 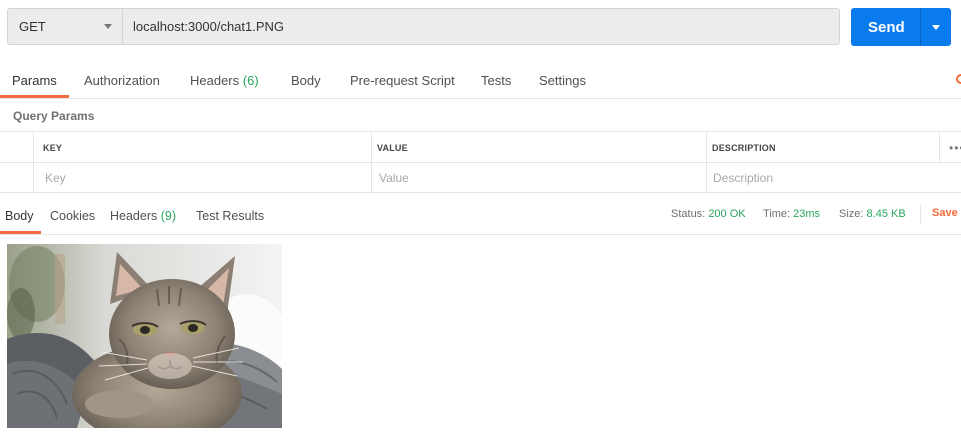 I want to click on column-header-key: KEY, so click(x=53, y=148).